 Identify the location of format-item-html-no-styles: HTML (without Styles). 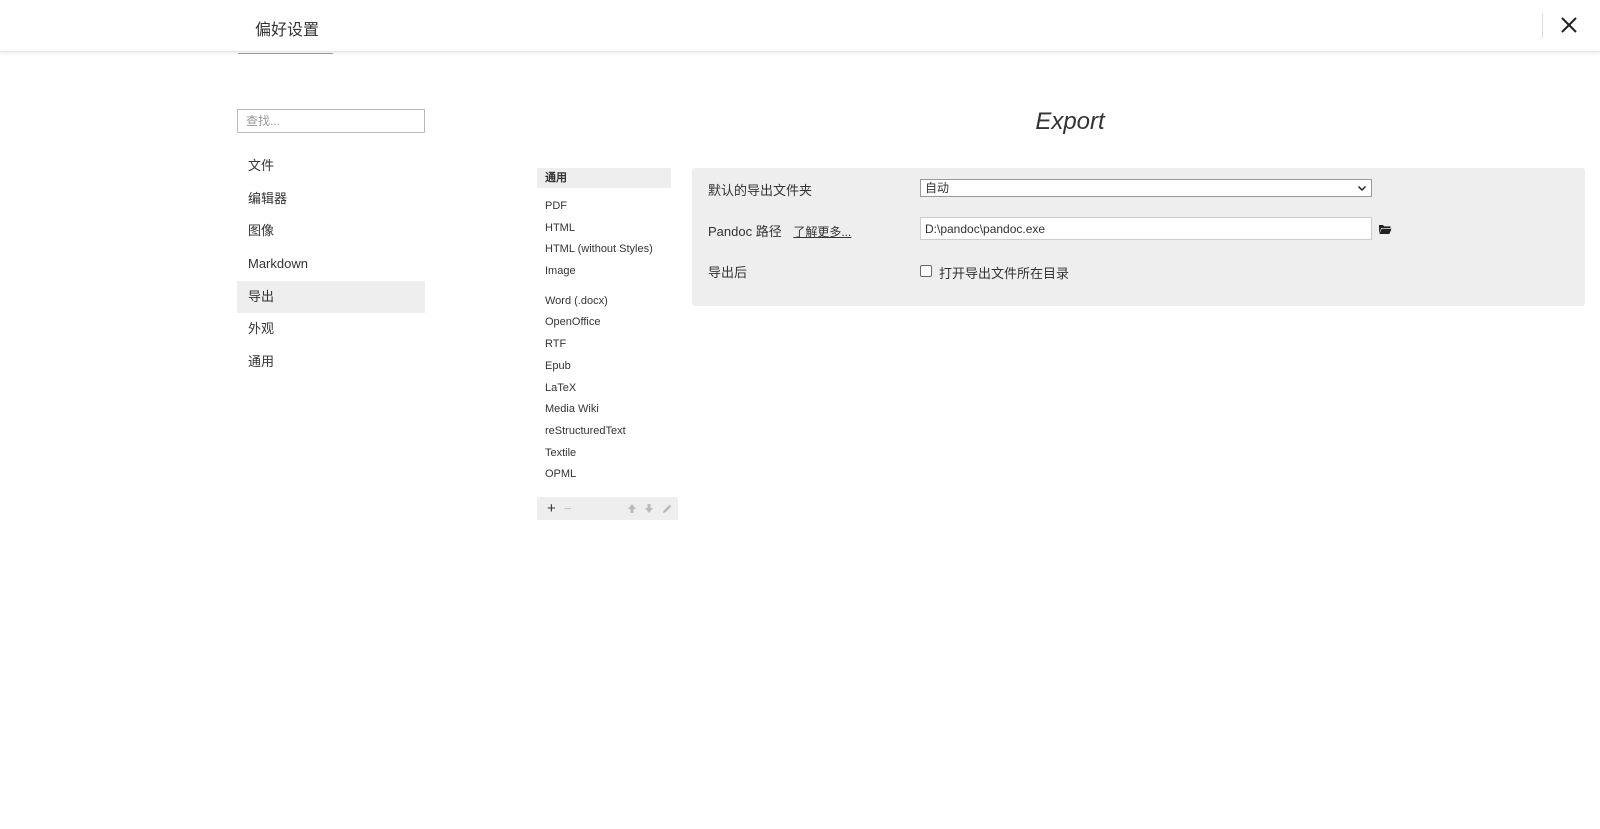
(611, 250).